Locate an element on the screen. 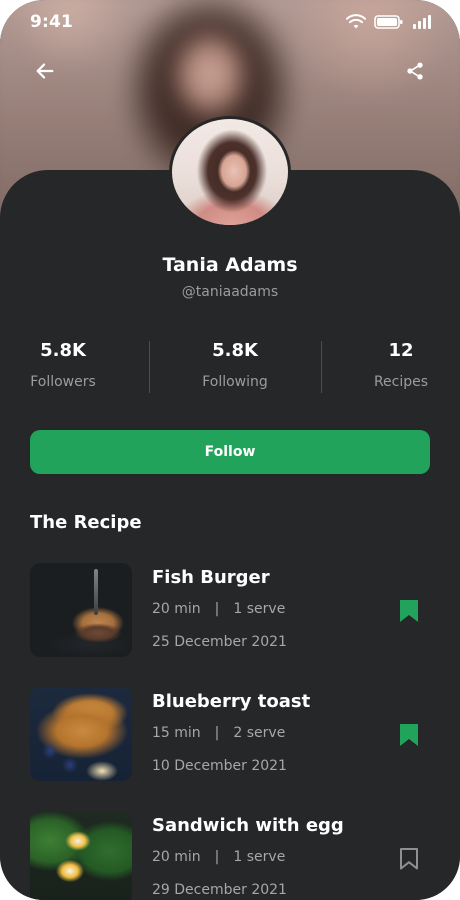 This screenshot has height=900, width=460. recipe-title: Sandwich with egg is located at coordinates (248, 825).